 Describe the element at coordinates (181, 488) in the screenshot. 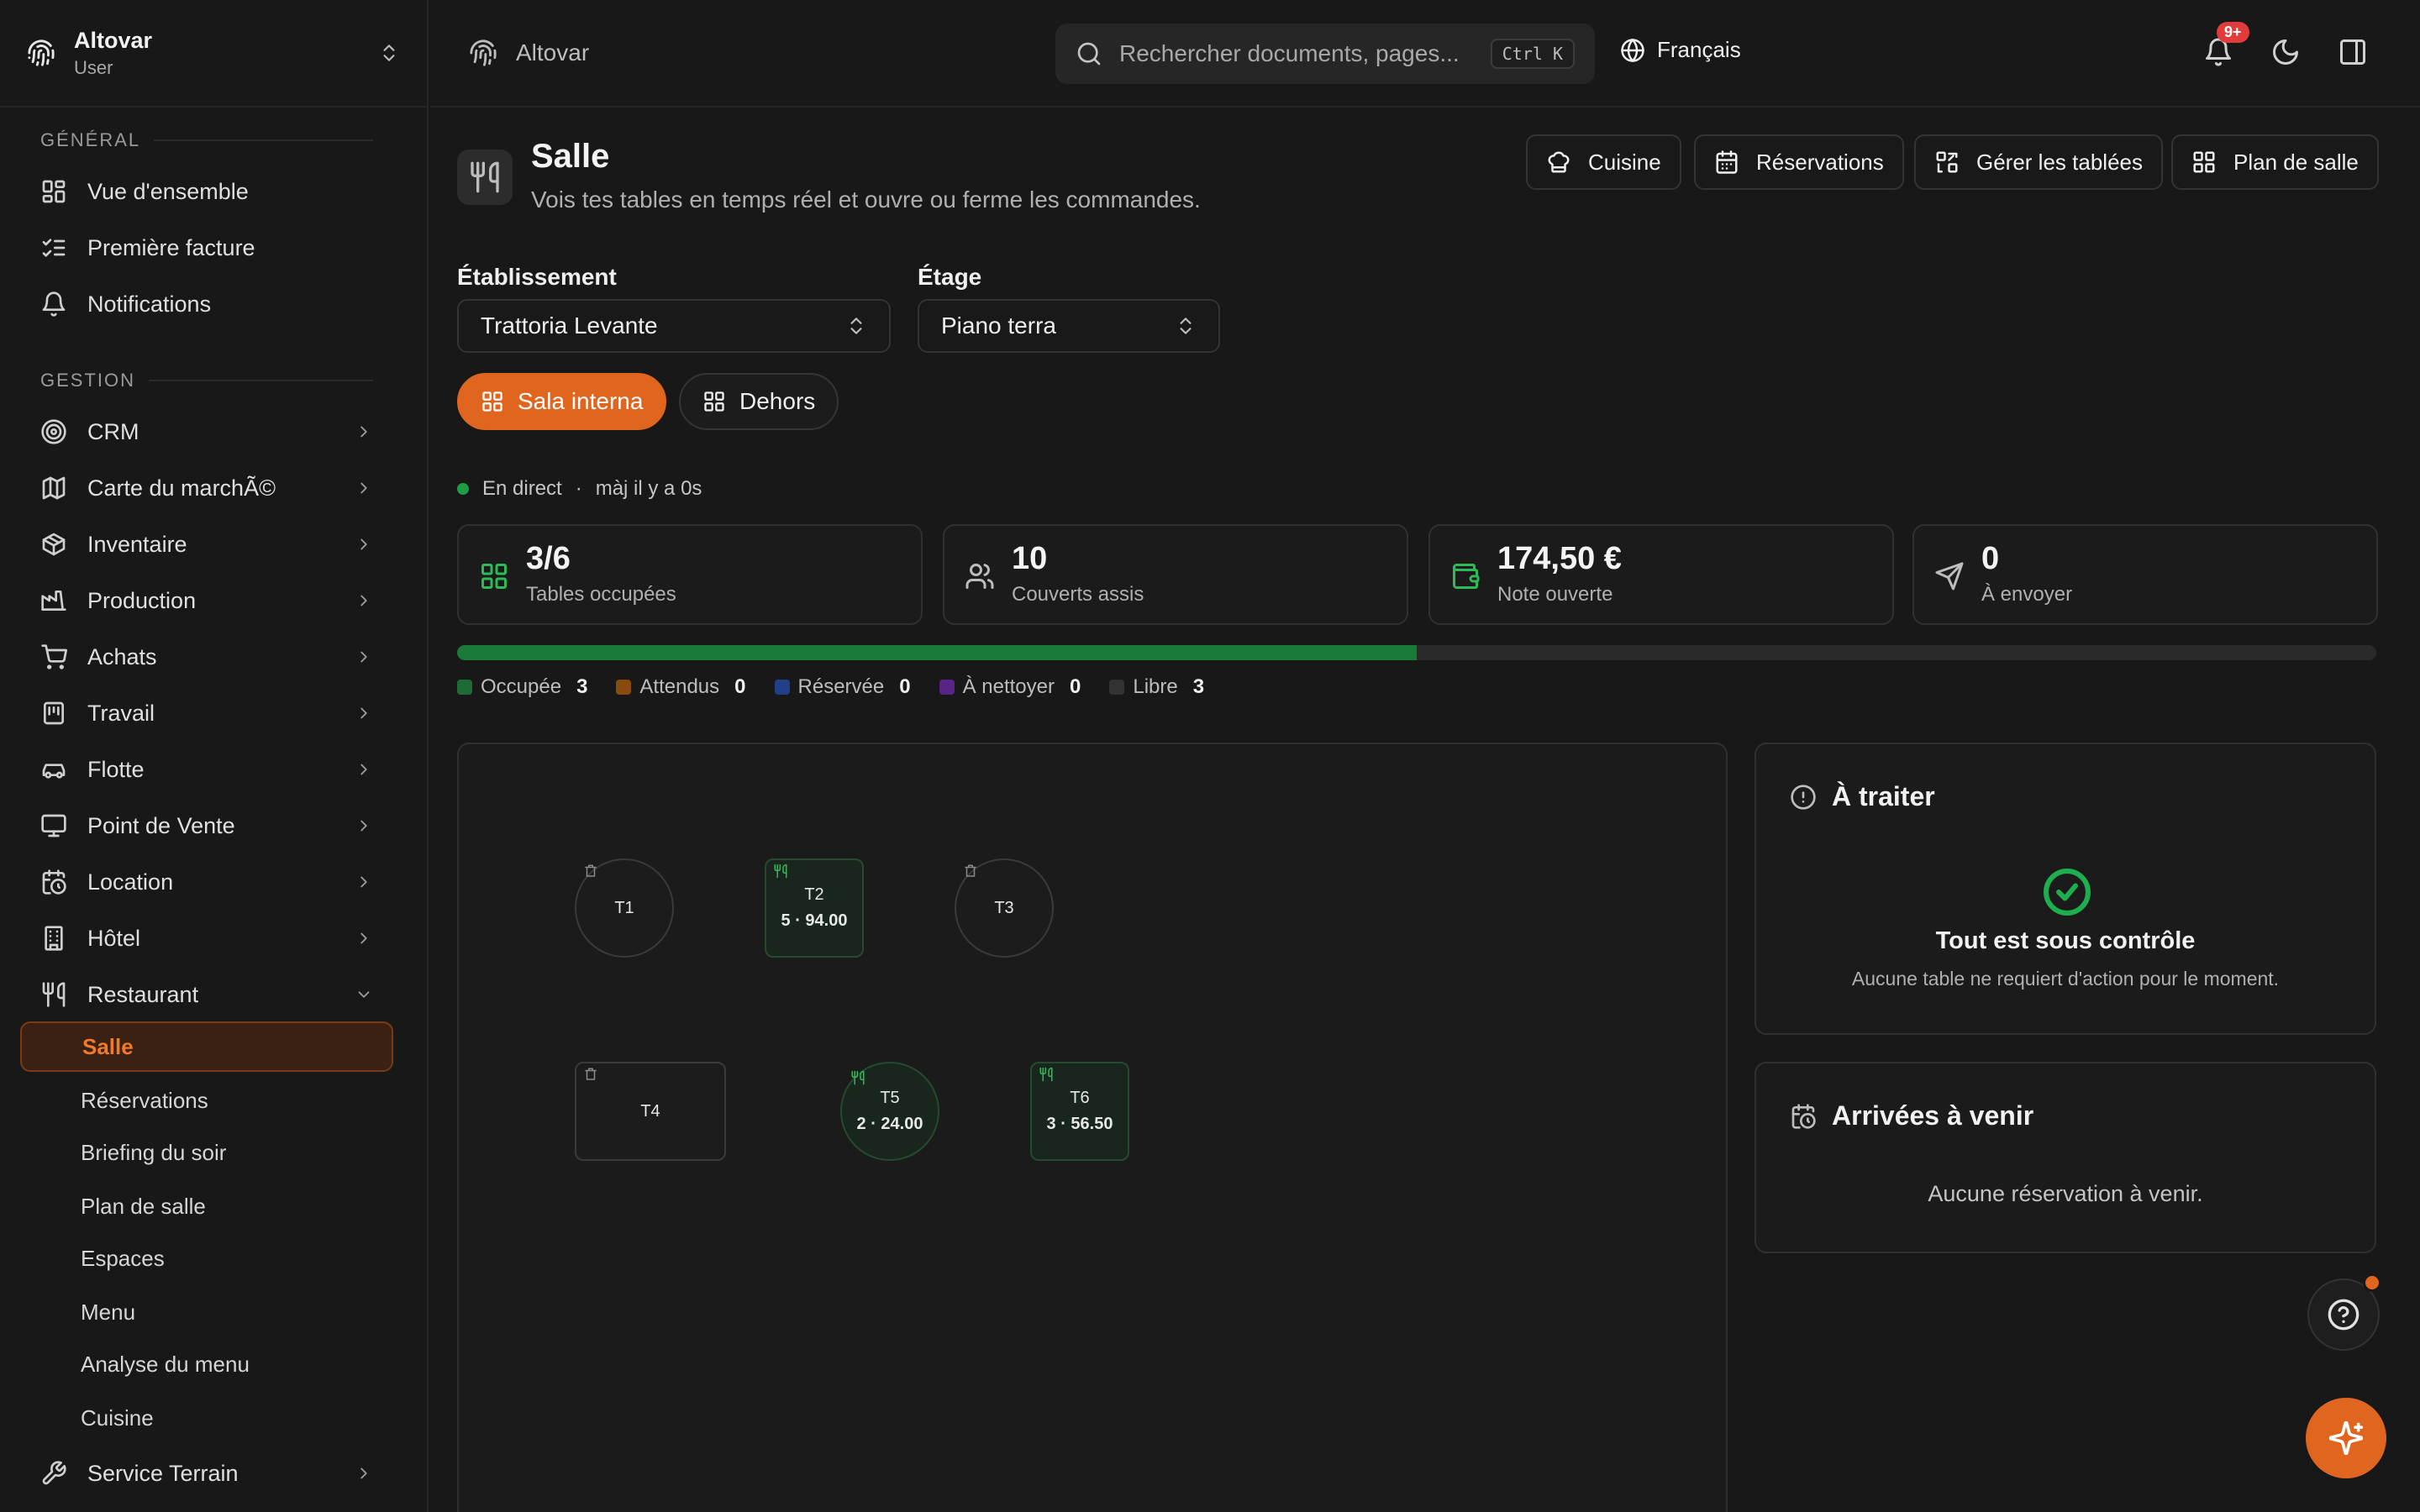

I see `sidebar-item-label: Carte du marchÃ©` at that location.